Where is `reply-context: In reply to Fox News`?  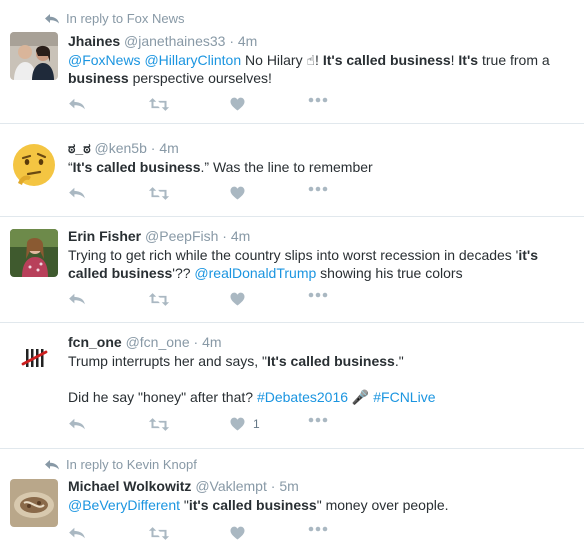 reply-context: In reply to Fox News is located at coordinates (114, 18).